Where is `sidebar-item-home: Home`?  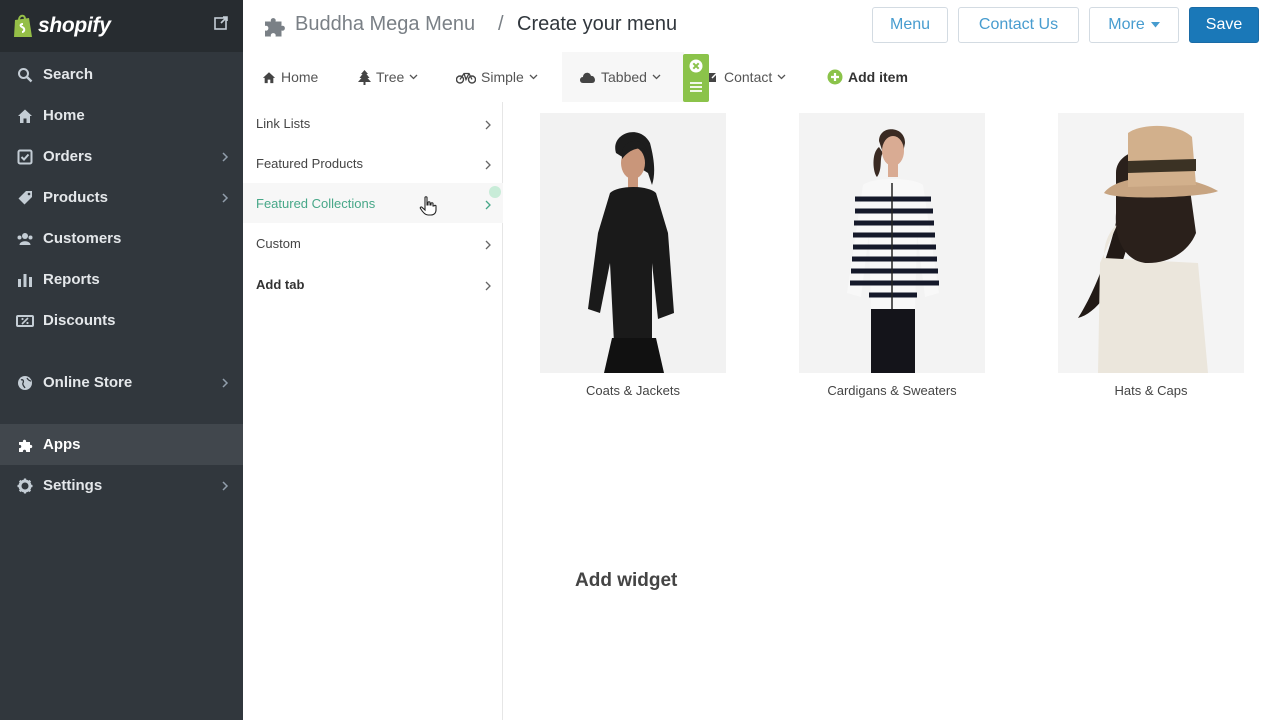
sidebar-item-home: Home is located at coordinates (121, 115).